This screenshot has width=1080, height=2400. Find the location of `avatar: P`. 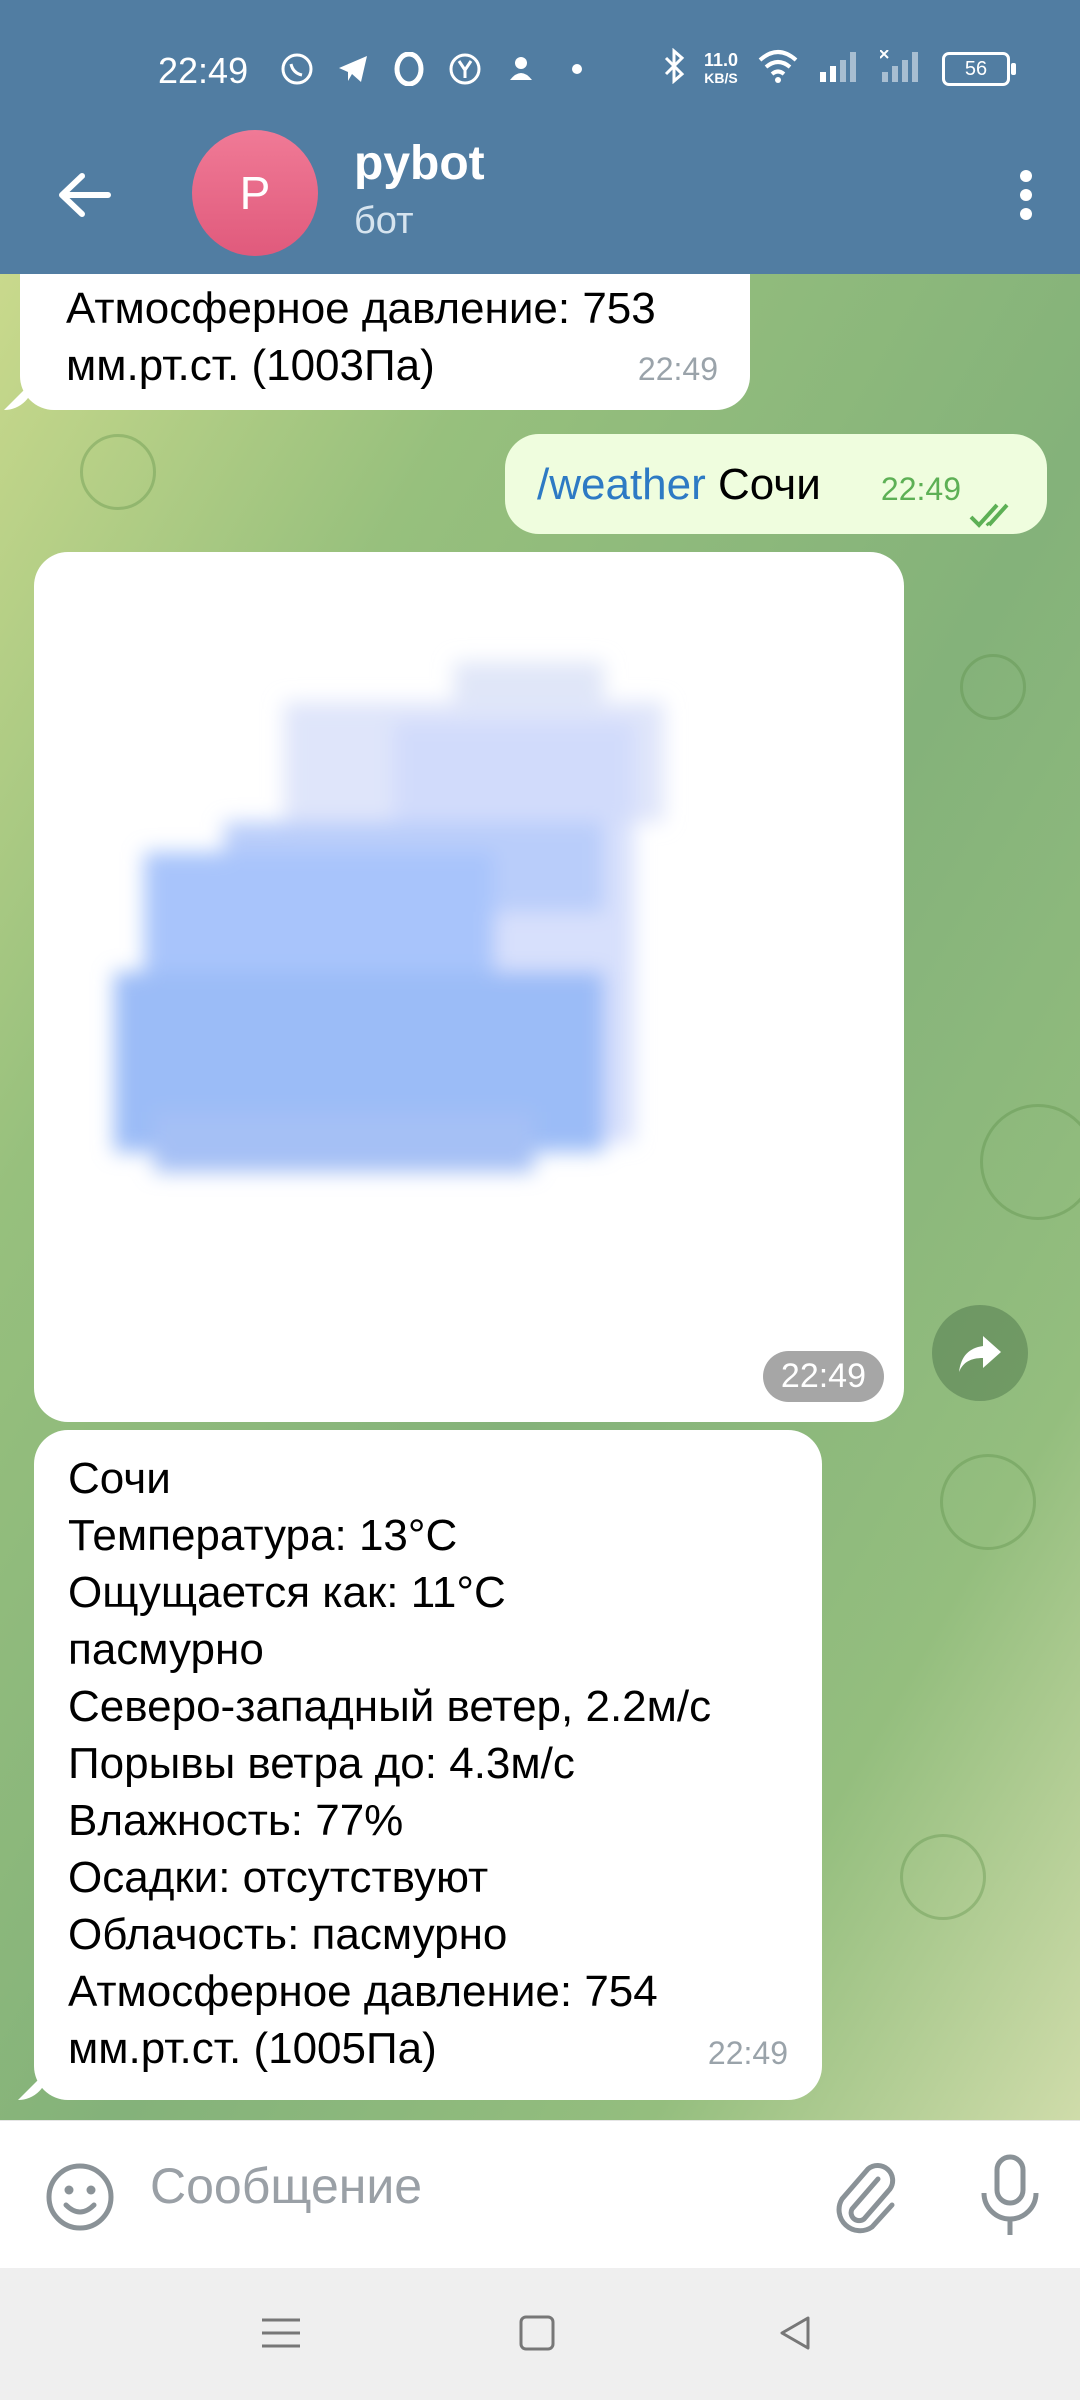

avatar: P is located at coordinates (255, 193).